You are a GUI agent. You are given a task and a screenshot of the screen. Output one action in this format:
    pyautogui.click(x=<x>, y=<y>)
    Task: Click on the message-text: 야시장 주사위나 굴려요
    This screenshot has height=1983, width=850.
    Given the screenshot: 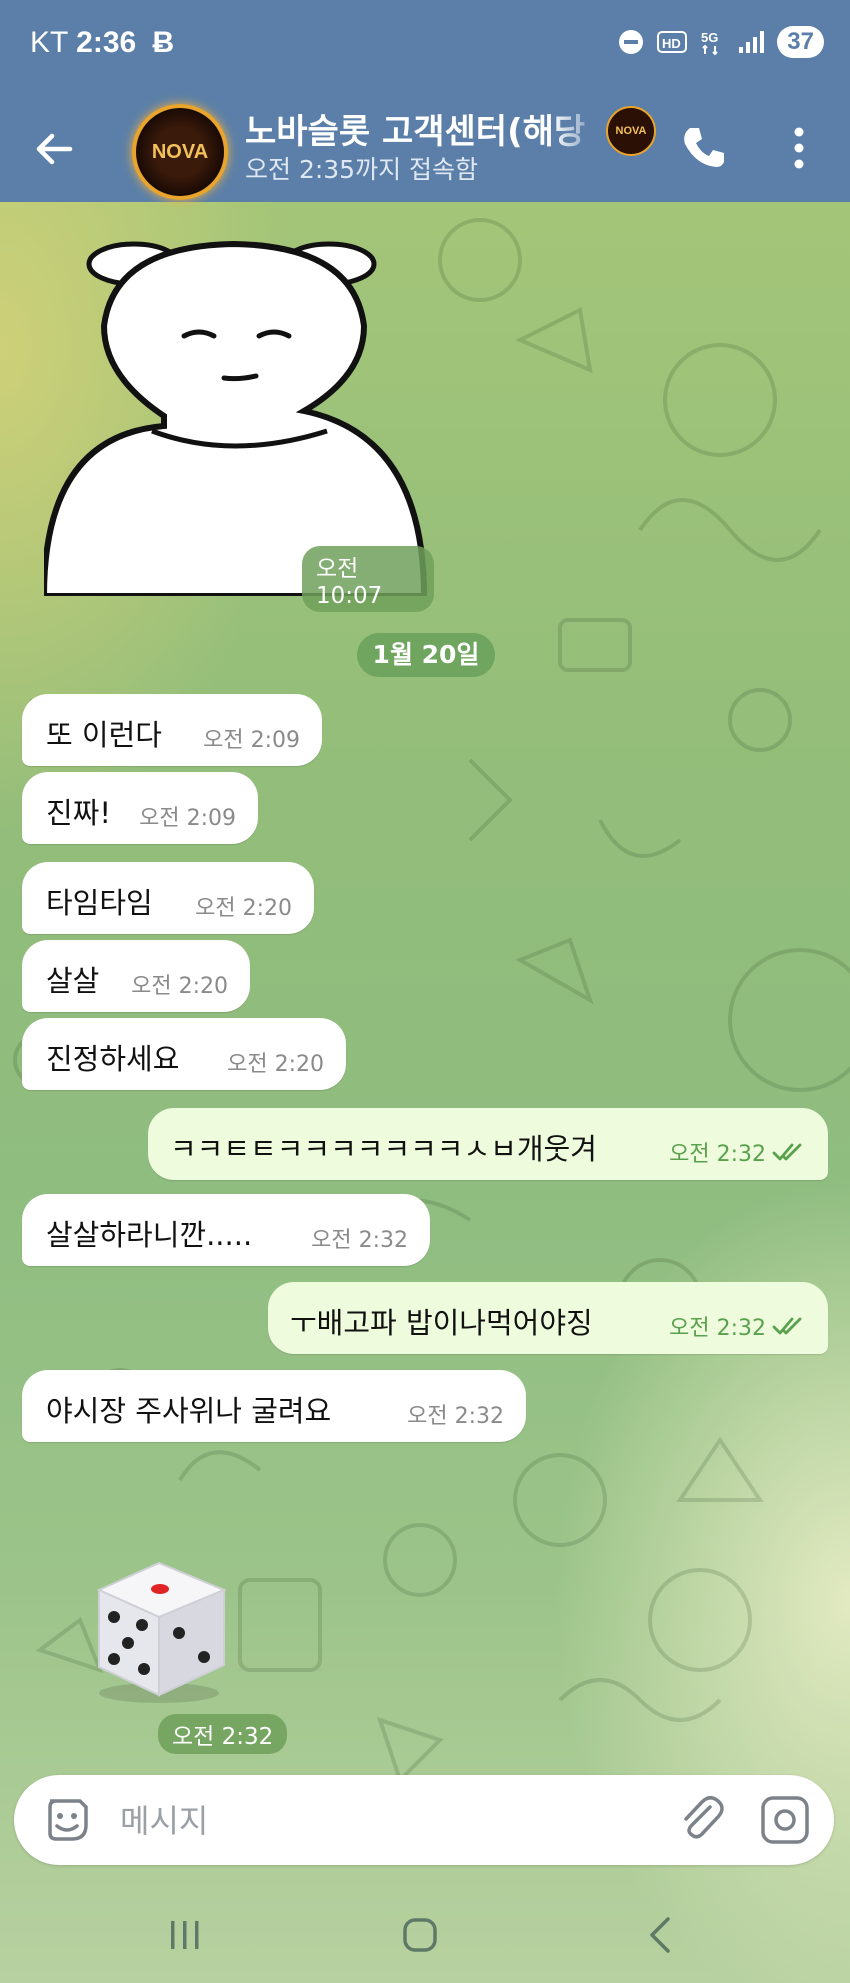 What is the action you would take?
    pyautogui.click(x=189, y=1411)
    